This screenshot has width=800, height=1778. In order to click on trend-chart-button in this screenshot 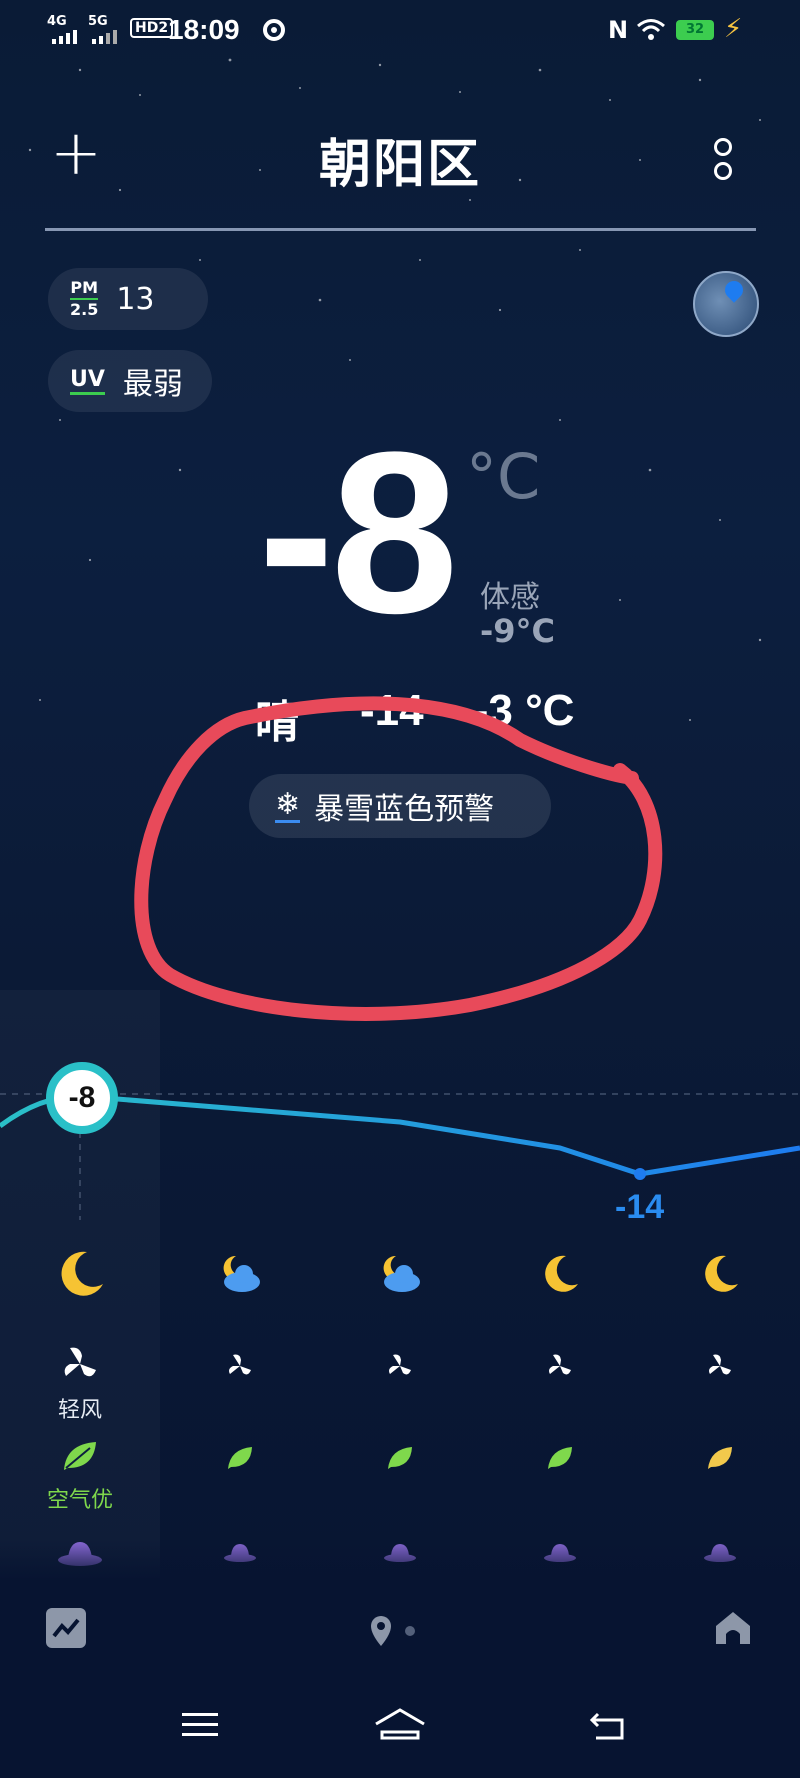, I will do `click(66, 1628)`.